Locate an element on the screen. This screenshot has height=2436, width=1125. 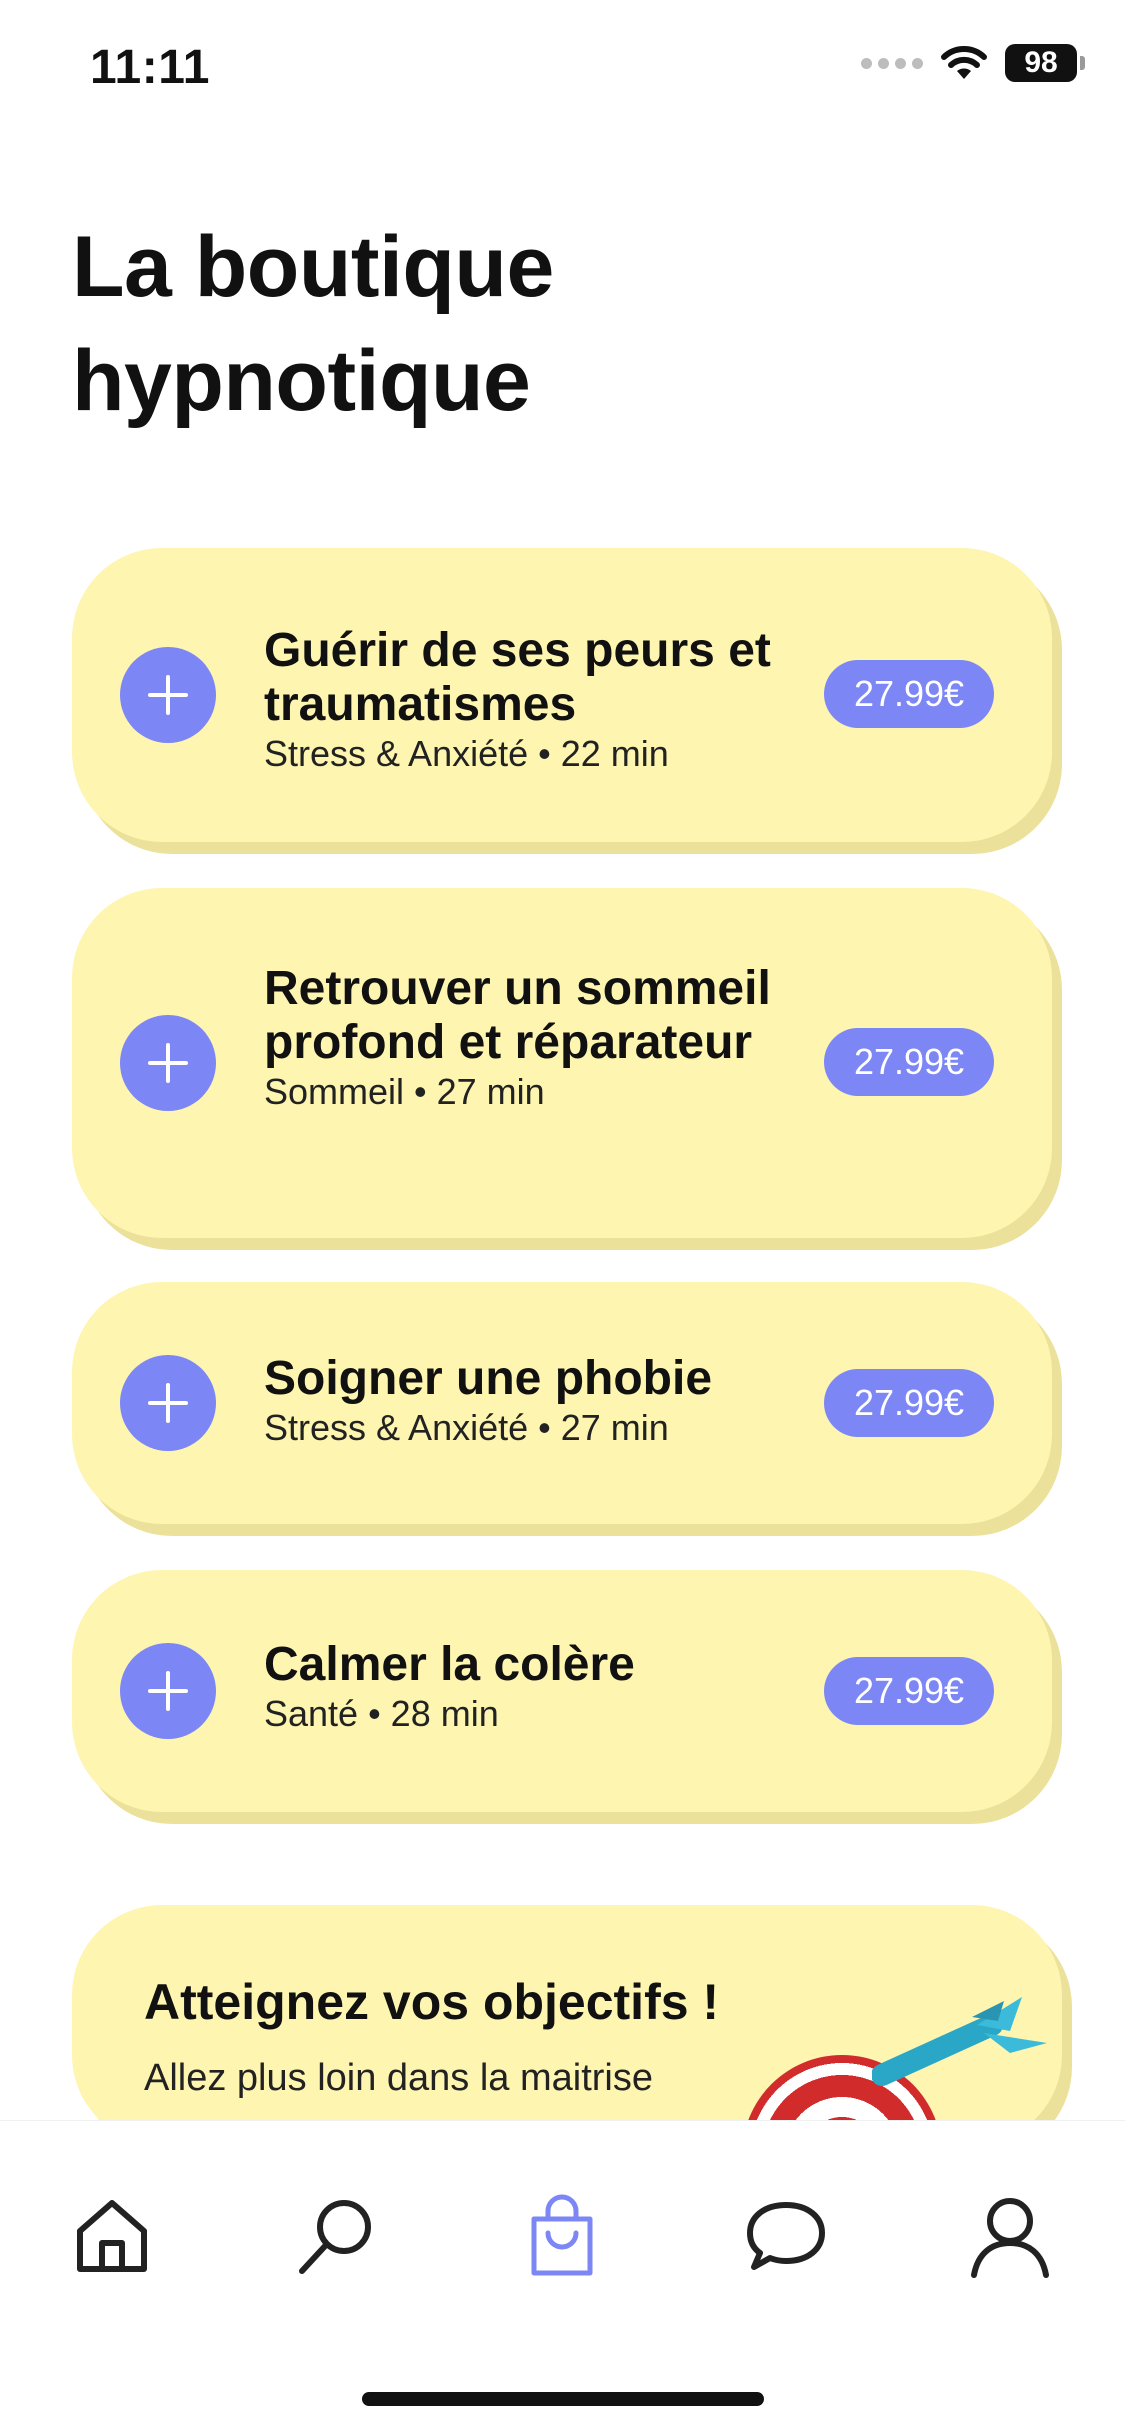
product-meta: Santé • 28 min is located at coordinates (381, 1713).